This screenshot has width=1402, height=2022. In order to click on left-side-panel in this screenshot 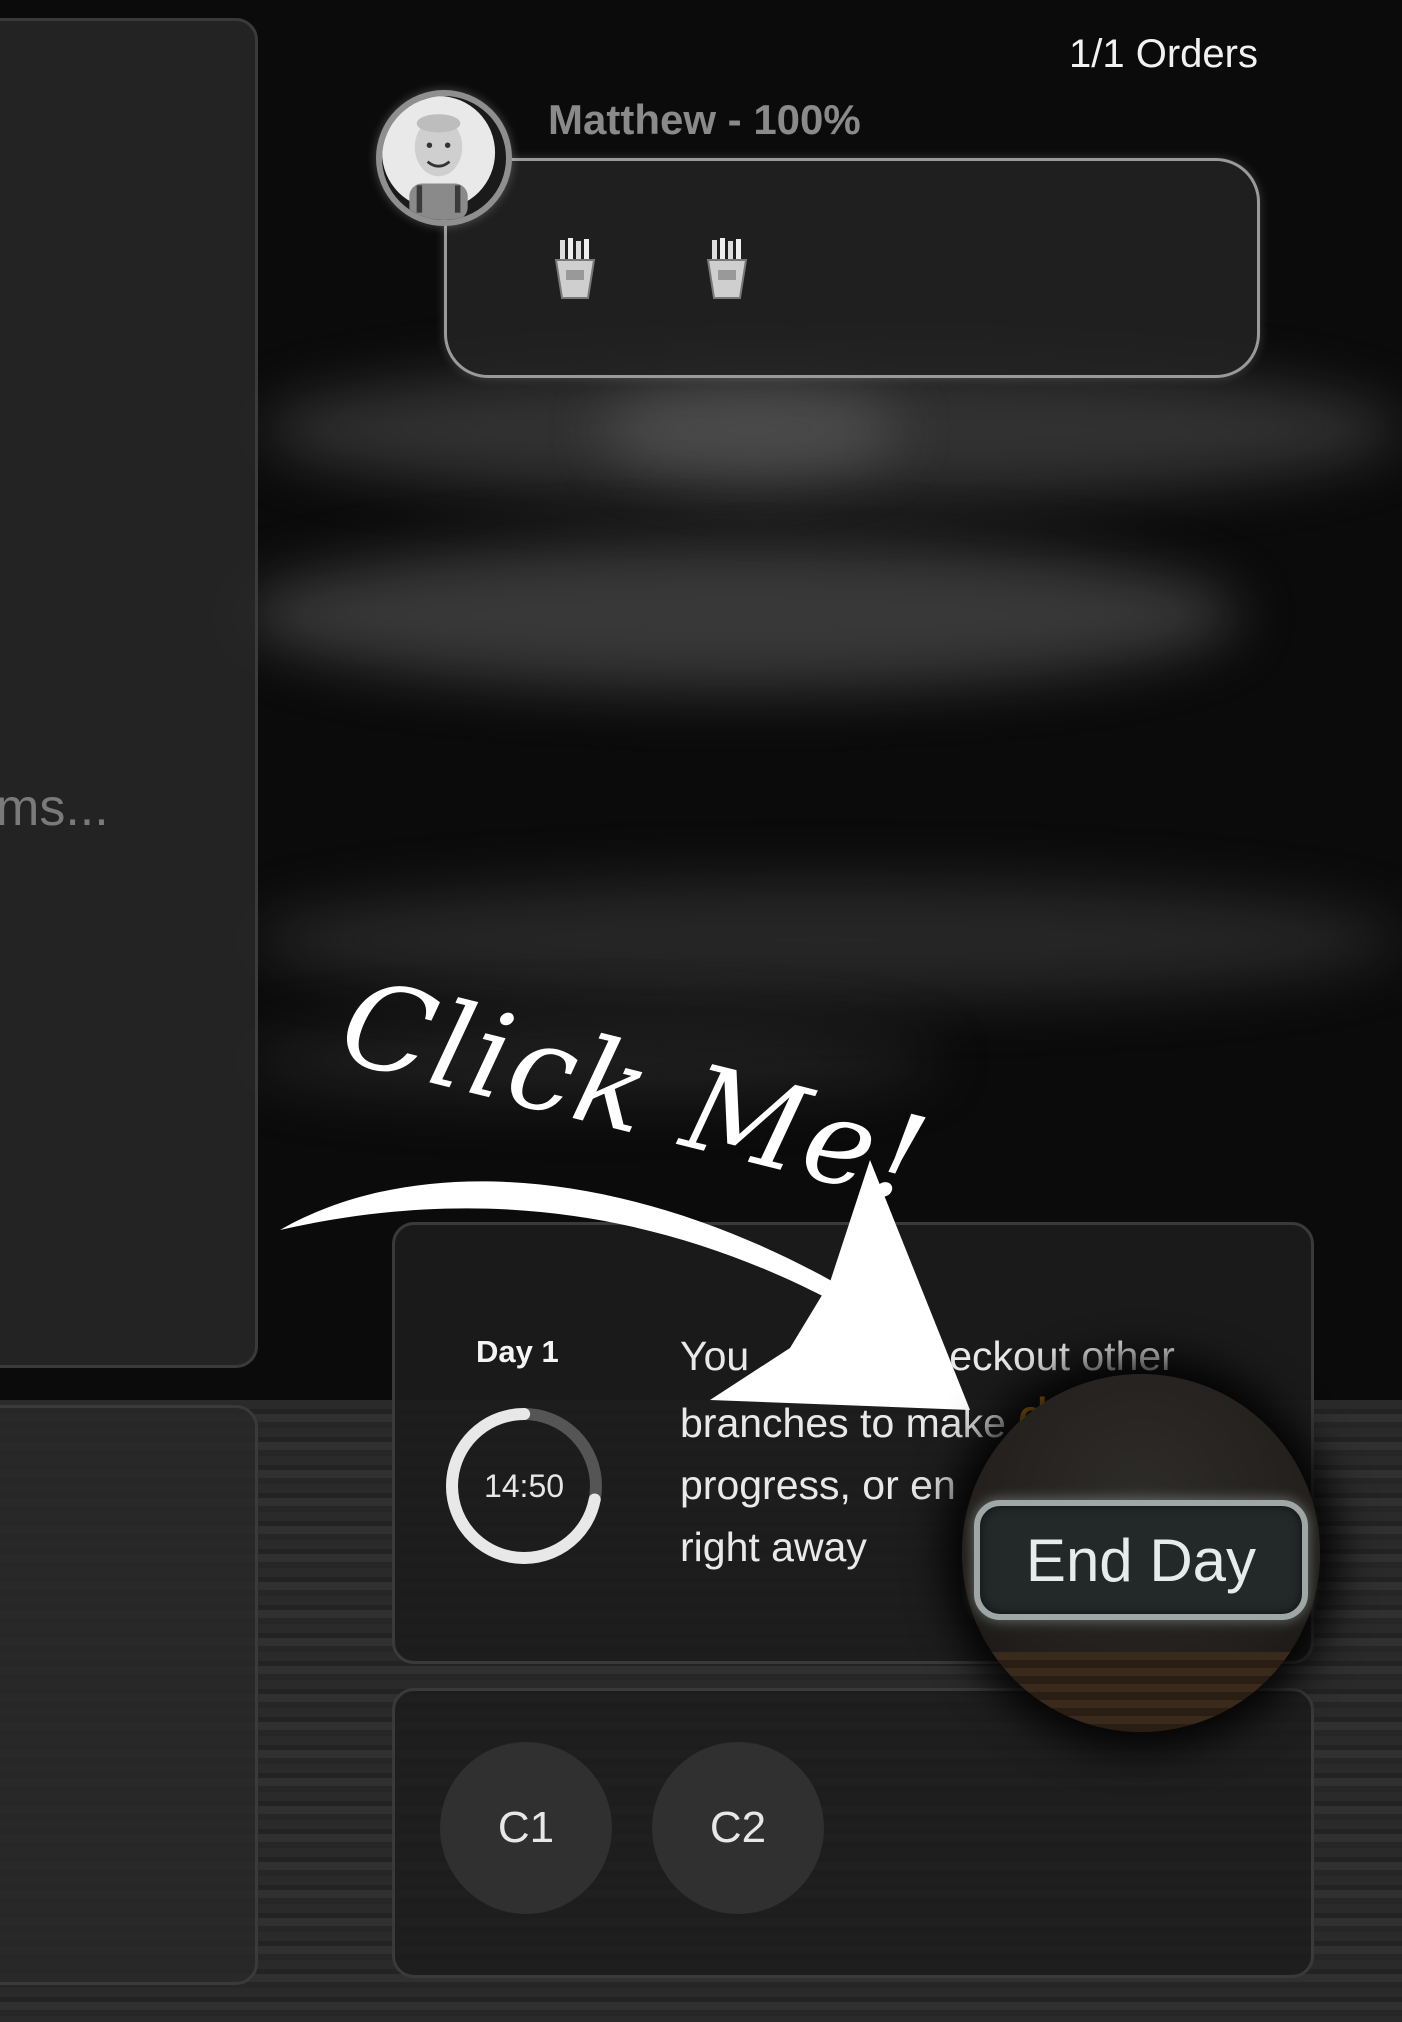, I will do `click(129, 693)`.